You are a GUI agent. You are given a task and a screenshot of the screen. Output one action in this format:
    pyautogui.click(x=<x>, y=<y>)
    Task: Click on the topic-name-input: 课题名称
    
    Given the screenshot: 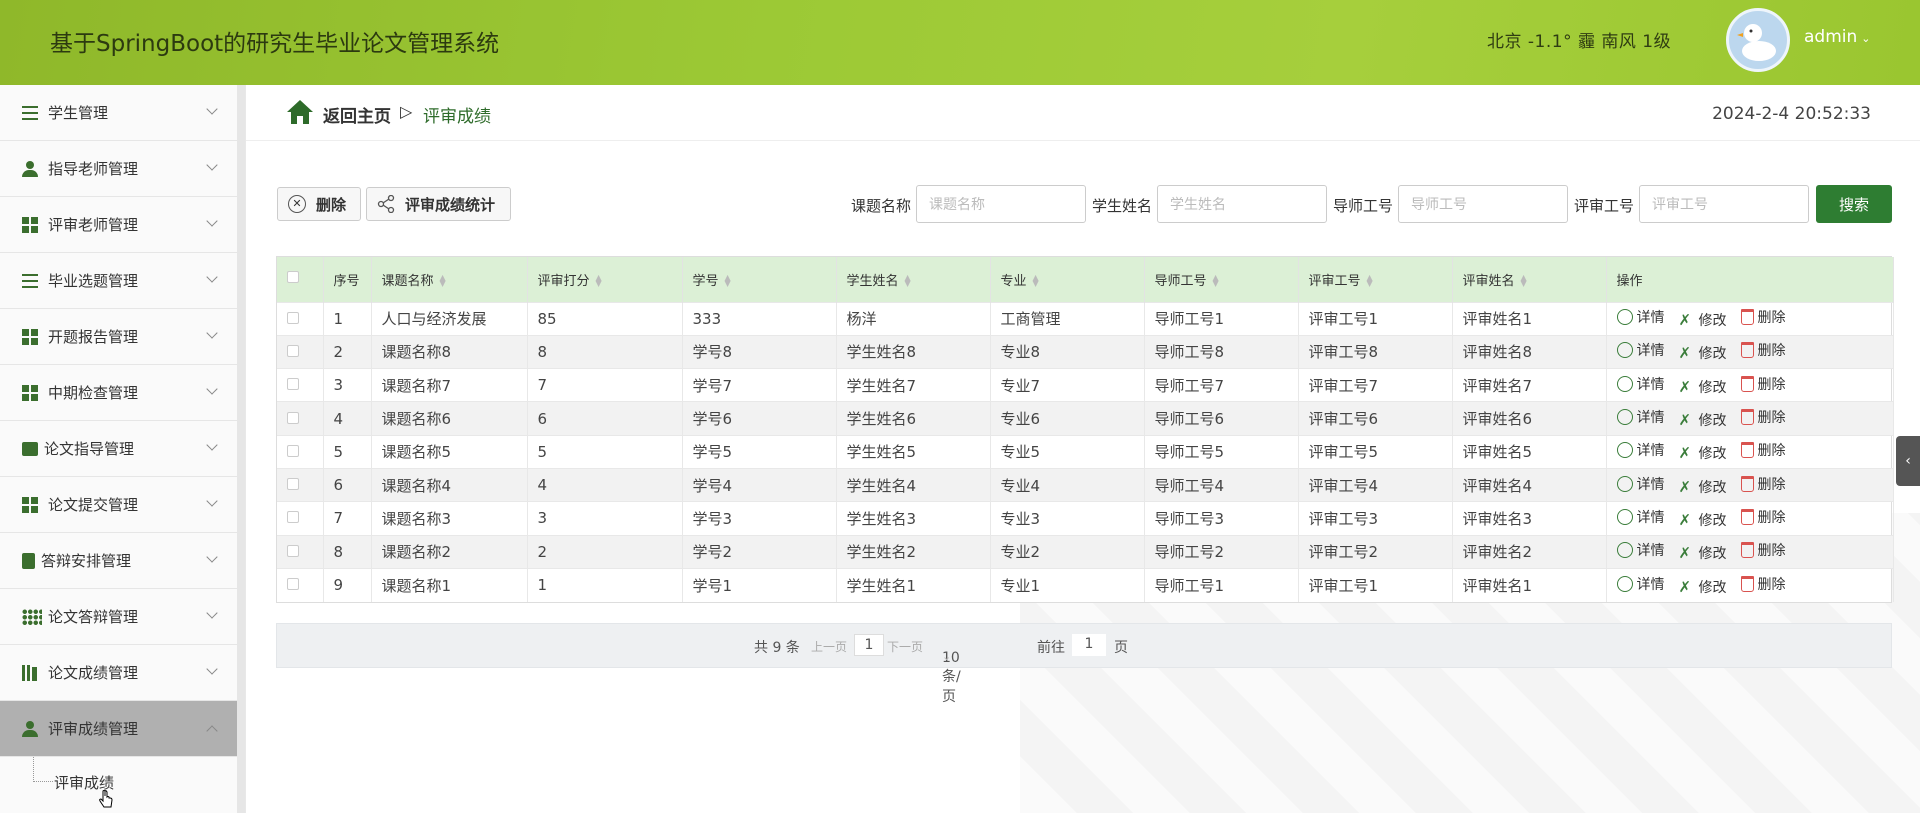 What is the action you would take?
    pyautogui.click(x=1001, y=204)
    